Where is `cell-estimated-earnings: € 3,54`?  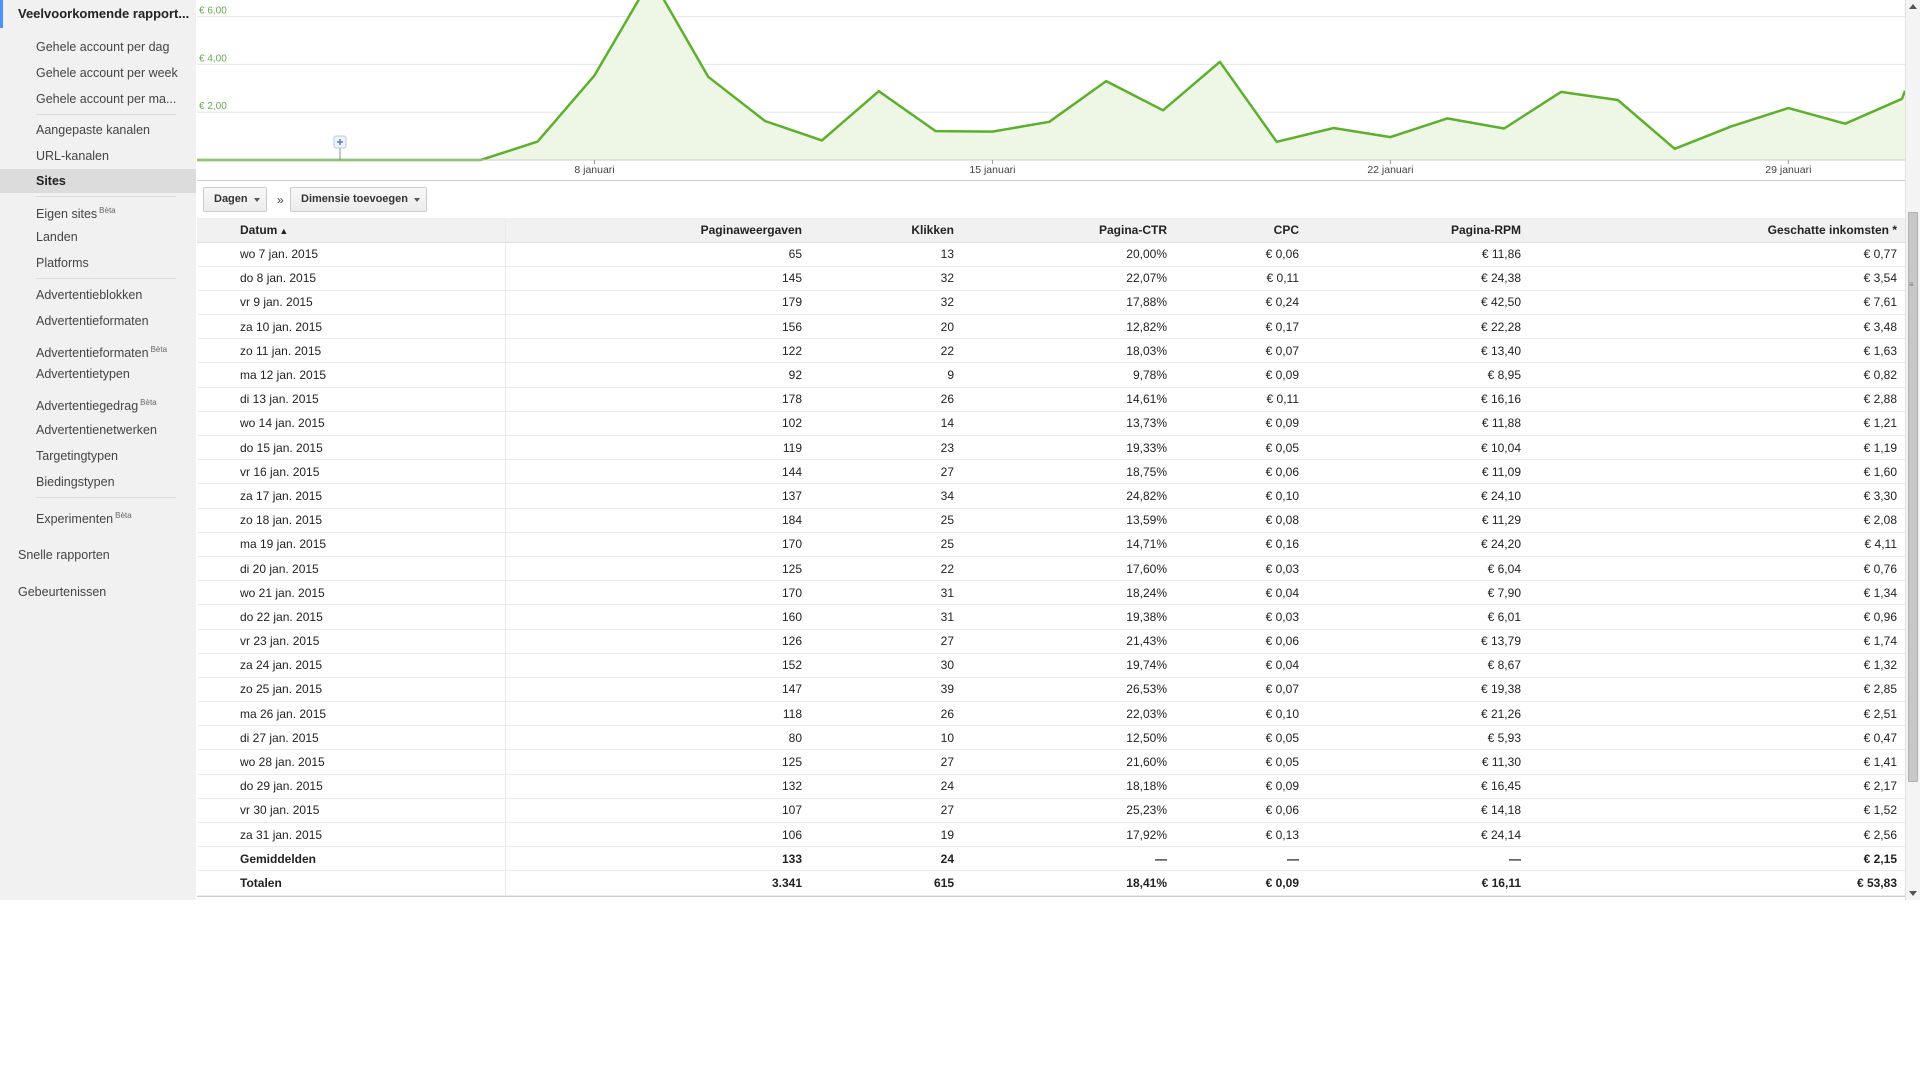 cell-estimated-earnings: € 3,54 is located at coordinates (1717, 278).